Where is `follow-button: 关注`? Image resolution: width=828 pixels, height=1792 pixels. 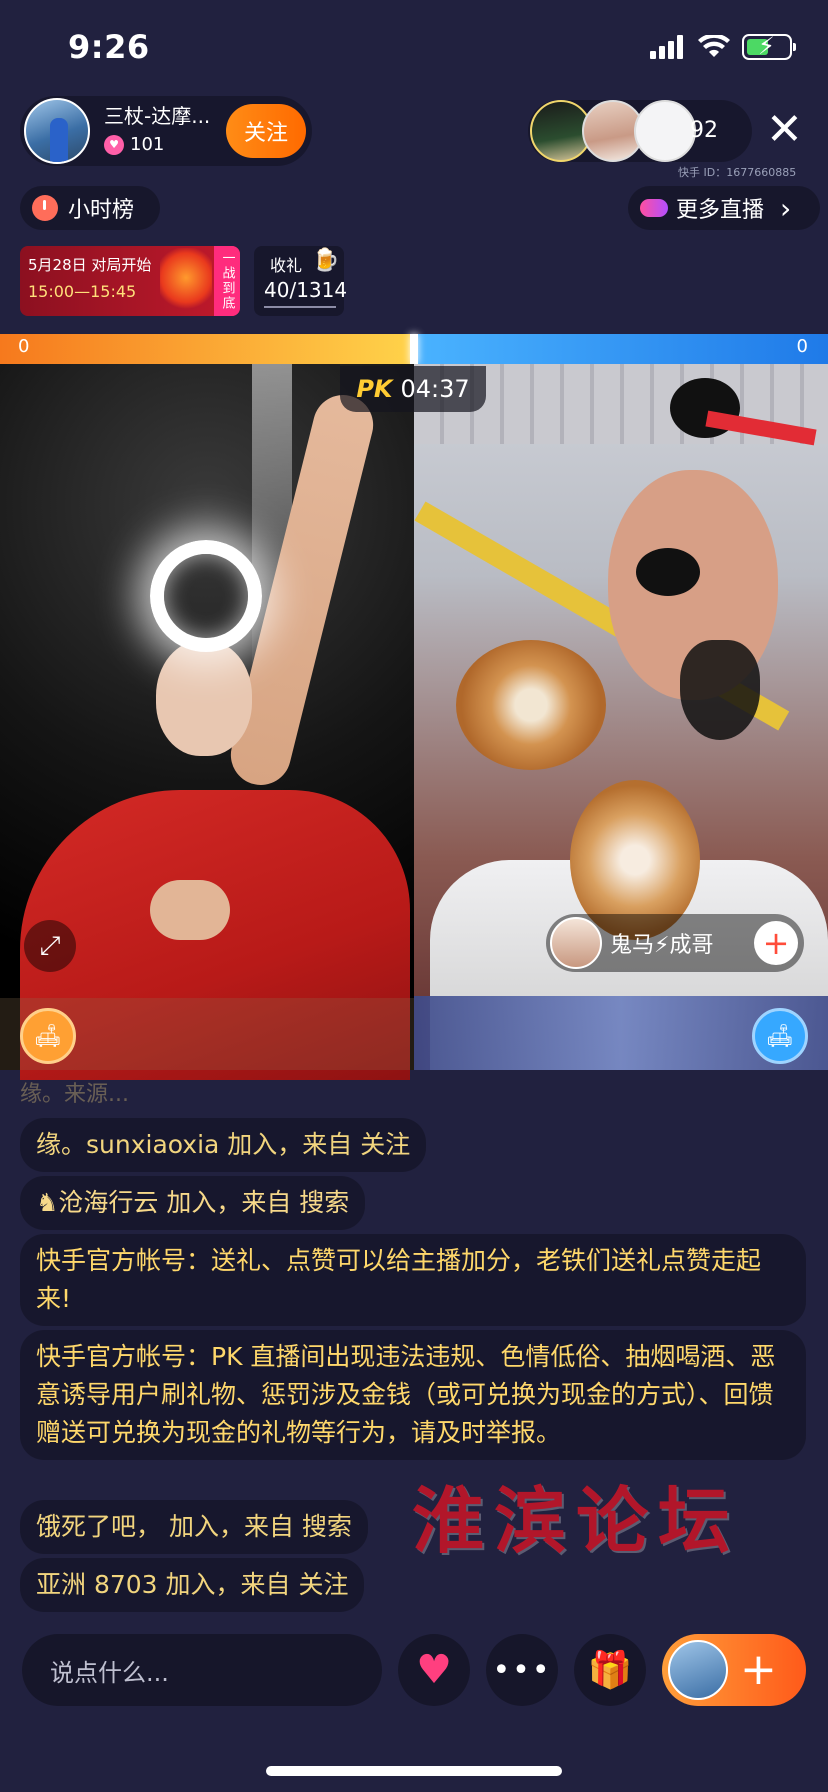 follow-button: 关注 is located at coordinates (266, 131).